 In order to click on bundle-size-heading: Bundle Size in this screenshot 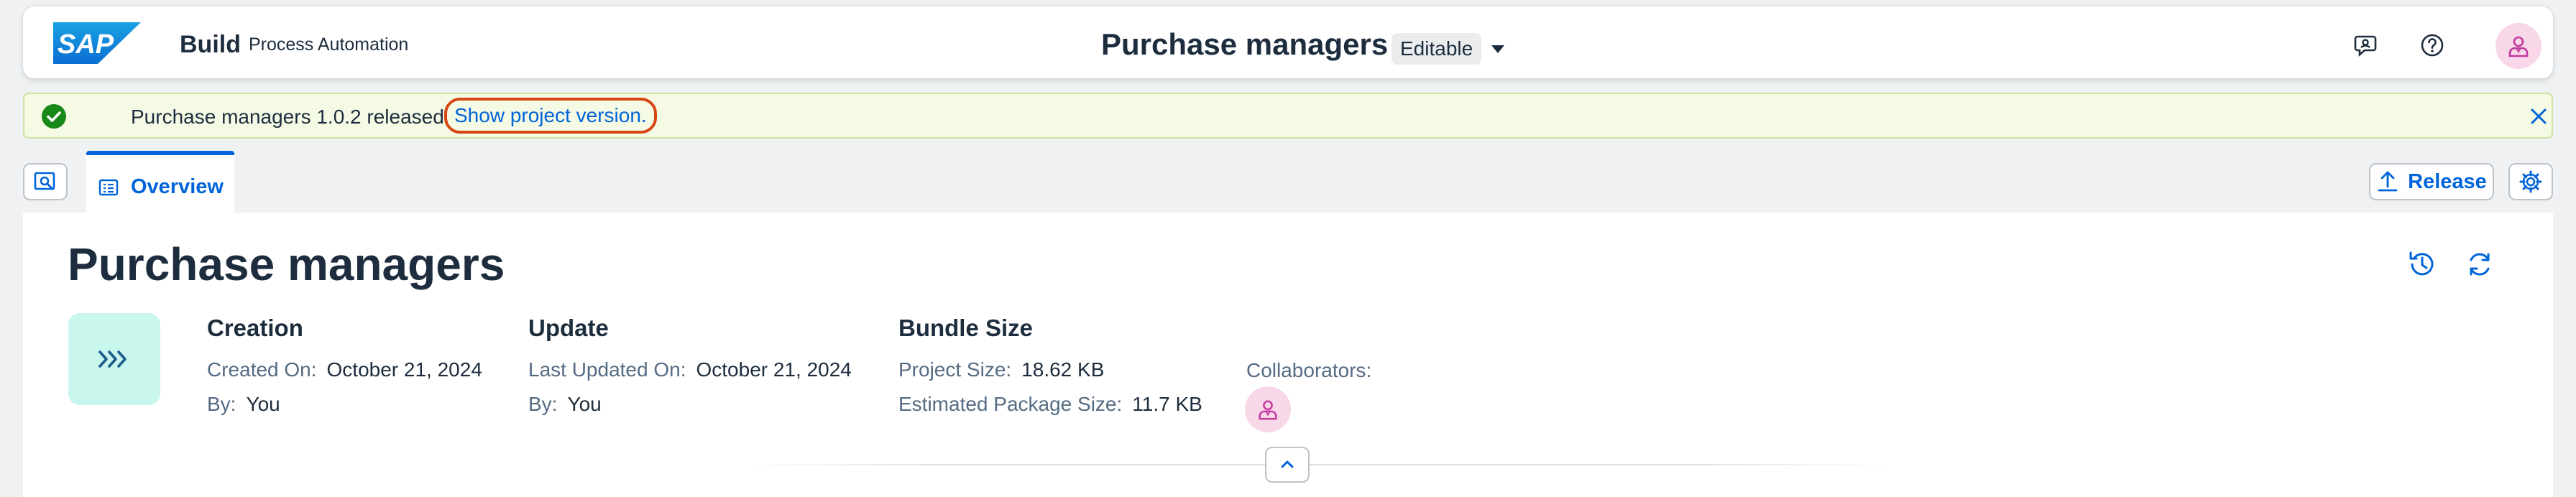, I will do `click(966, 328)`.